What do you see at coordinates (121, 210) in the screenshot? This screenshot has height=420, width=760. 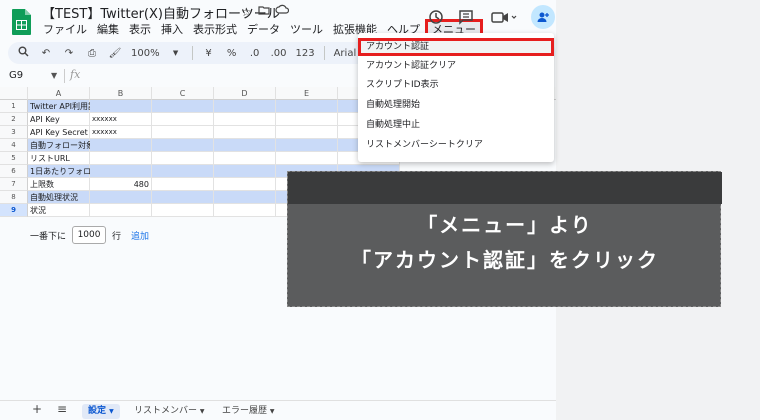 I see `cell-b9` at bounding box center [121, 210].